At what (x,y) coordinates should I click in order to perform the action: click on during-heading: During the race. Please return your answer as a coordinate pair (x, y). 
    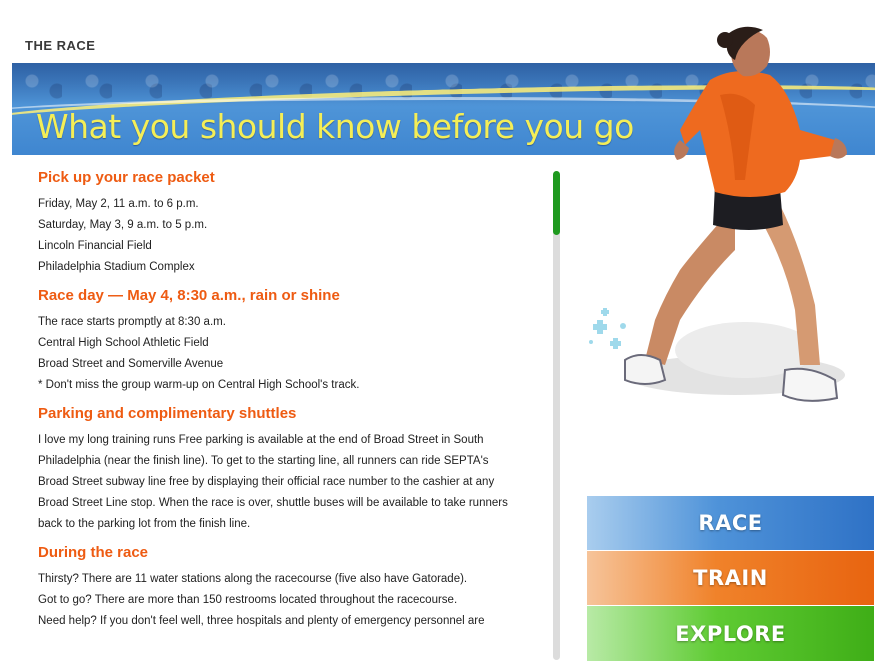
    Looking at the image, I should click on (93, 552).